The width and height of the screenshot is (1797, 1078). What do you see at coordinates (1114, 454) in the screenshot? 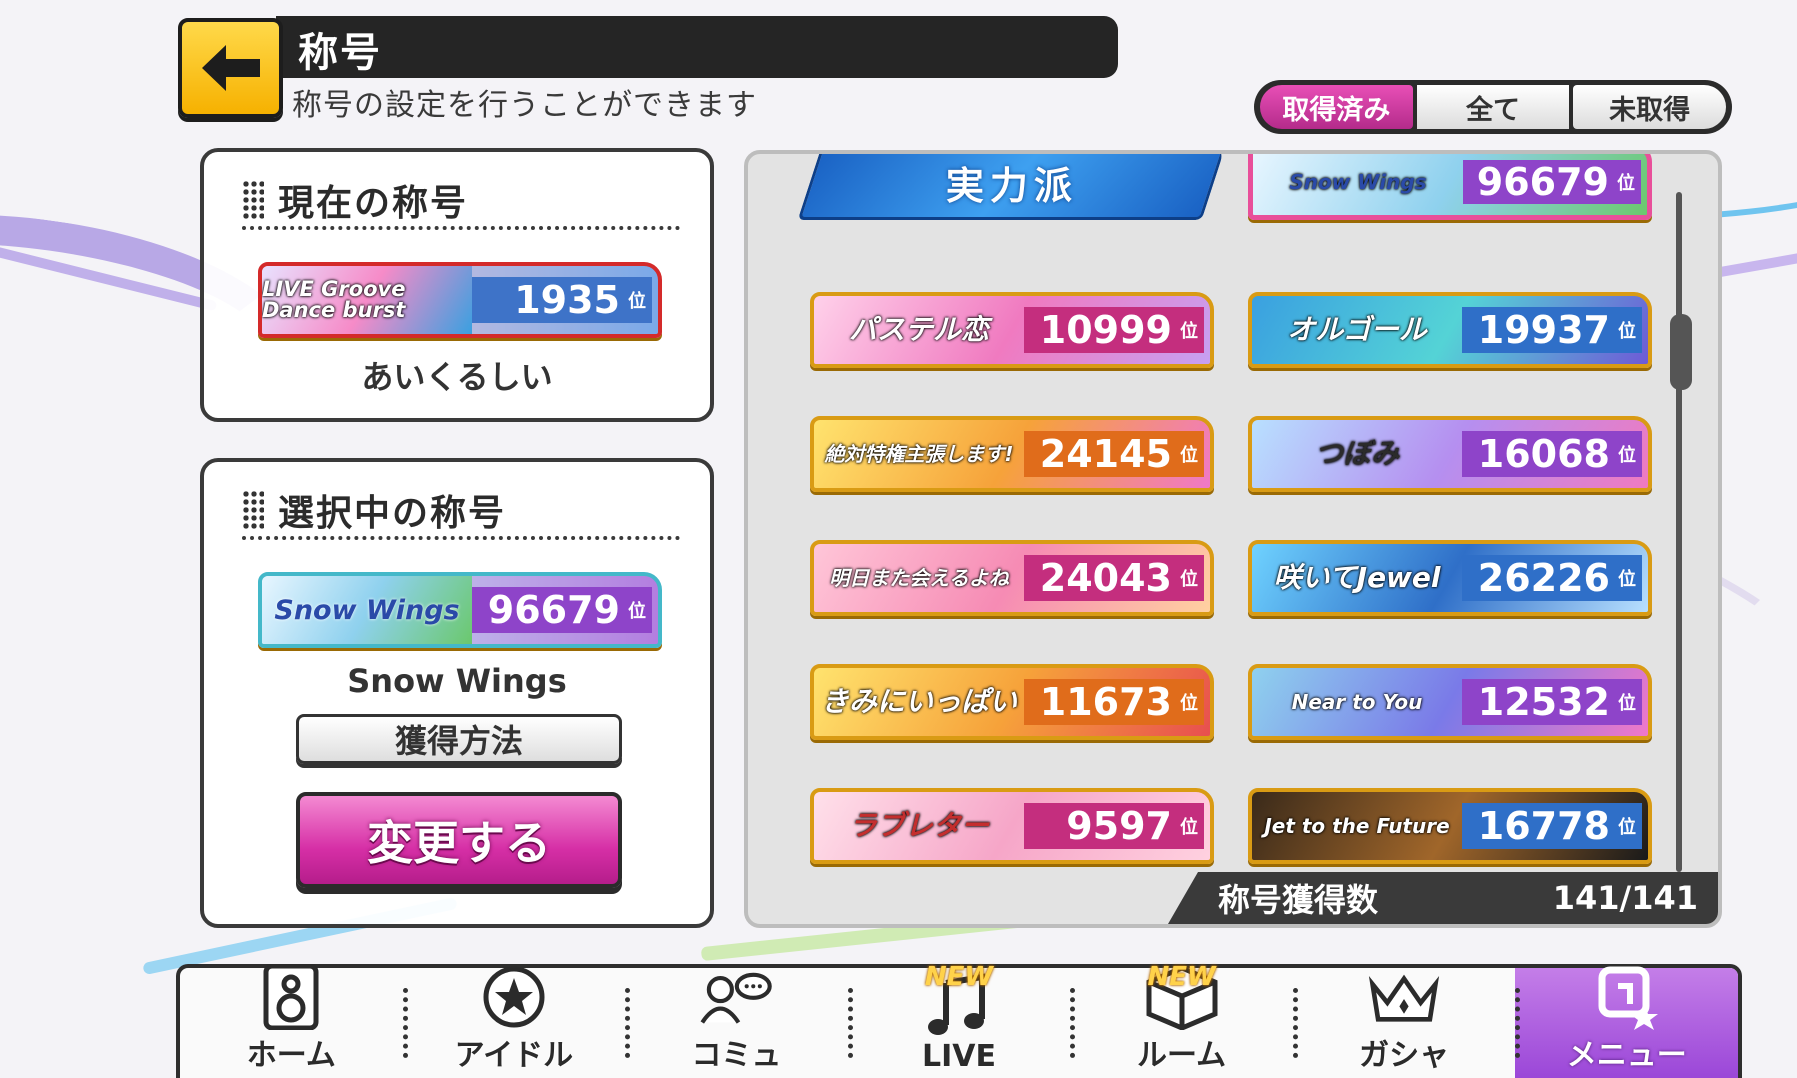
I see `title-list-item-rank: 24145 位` at bounding box center [1114, 454].